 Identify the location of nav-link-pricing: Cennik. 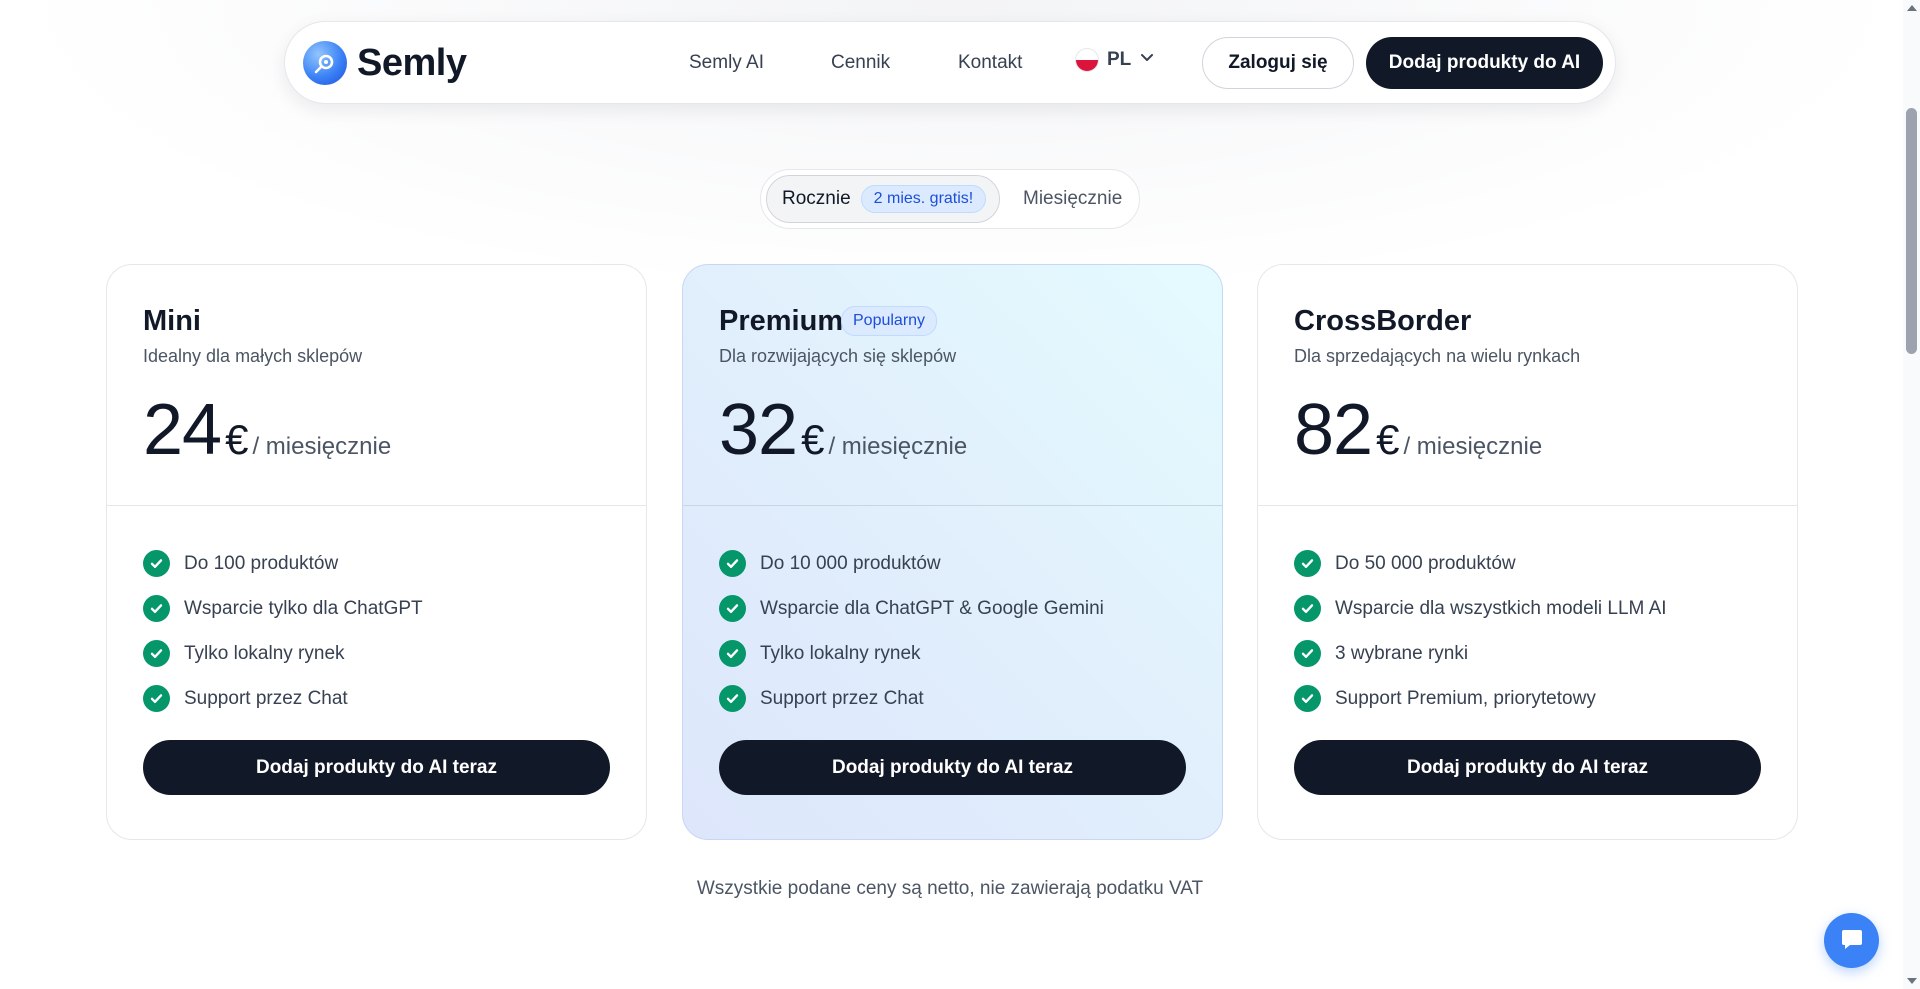
(860, 63).